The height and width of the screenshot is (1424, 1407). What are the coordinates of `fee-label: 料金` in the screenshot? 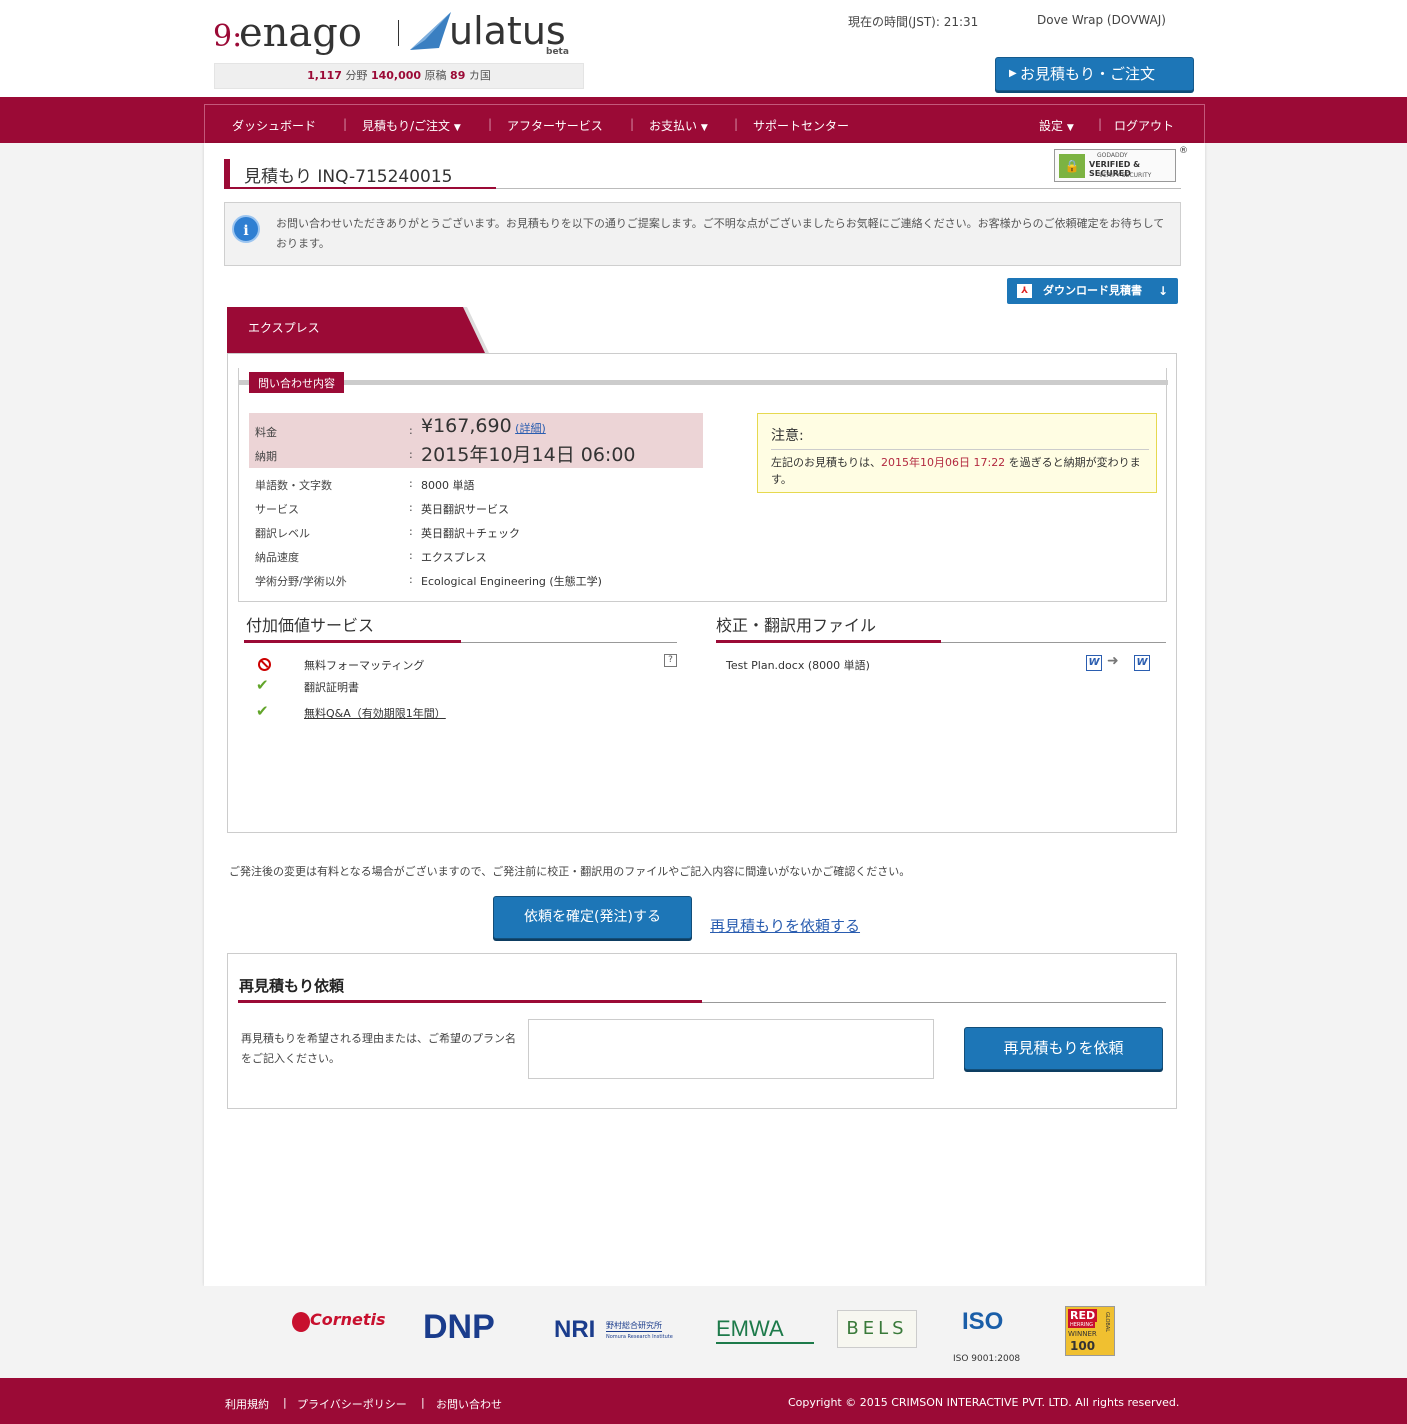 It's located at (266, 432).